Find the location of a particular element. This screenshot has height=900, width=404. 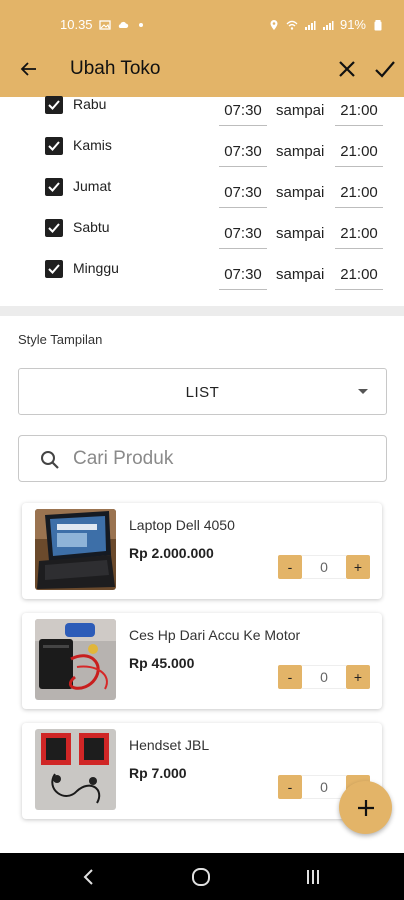

product-card: Hendset JBL Rp 7.000 - 0 + is located at coordinates (202, 771).